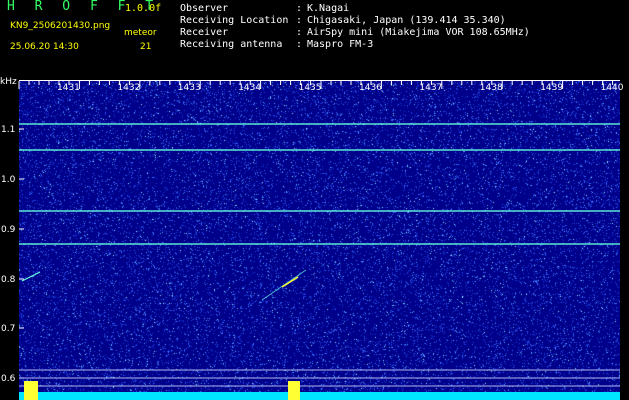  I want to click on y-unit-label: kHz, so click(8, 82).